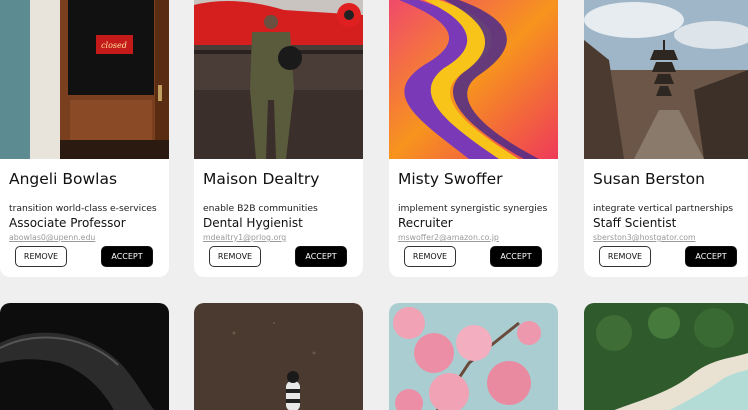  I want to click on profile-tagline: enable B2B communities, so click(260, 208).